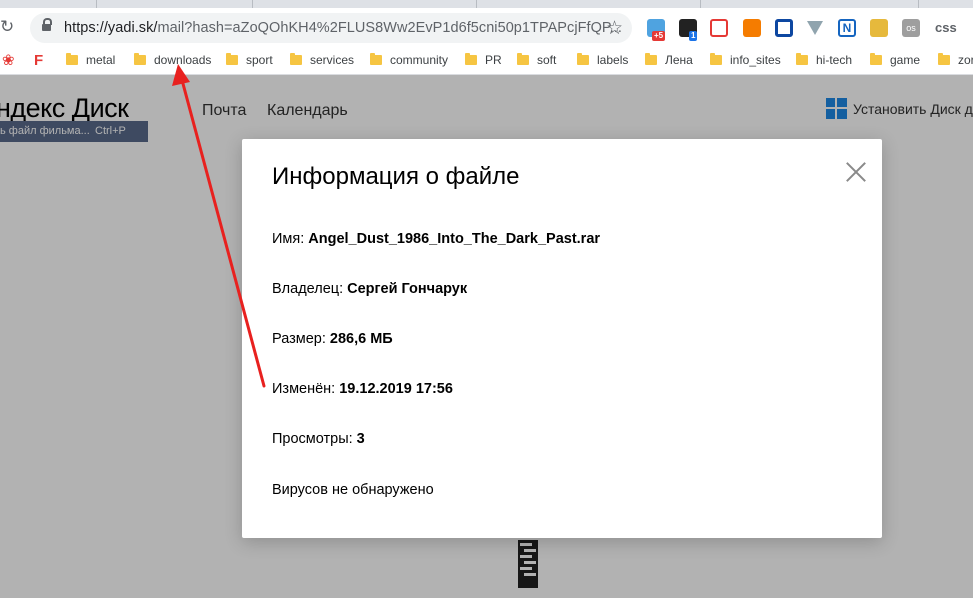 The width and height of the screenshot is (973, 598). What do you see at coordinates (47, 25) in the screenshot?
I see `lock-icon` at bounding box center [47, 25].